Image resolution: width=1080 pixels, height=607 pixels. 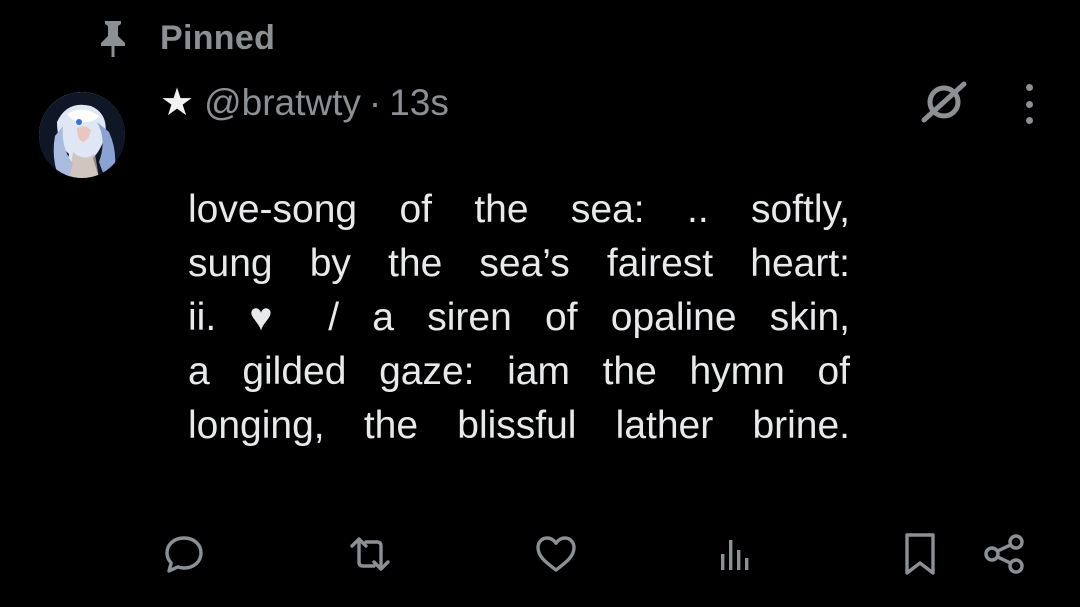 What do you see at coordinates (519, 425) in the screenshot?
I see `post-text-line: longing, the blissful lather brine.` at bounding box center [519, 425].